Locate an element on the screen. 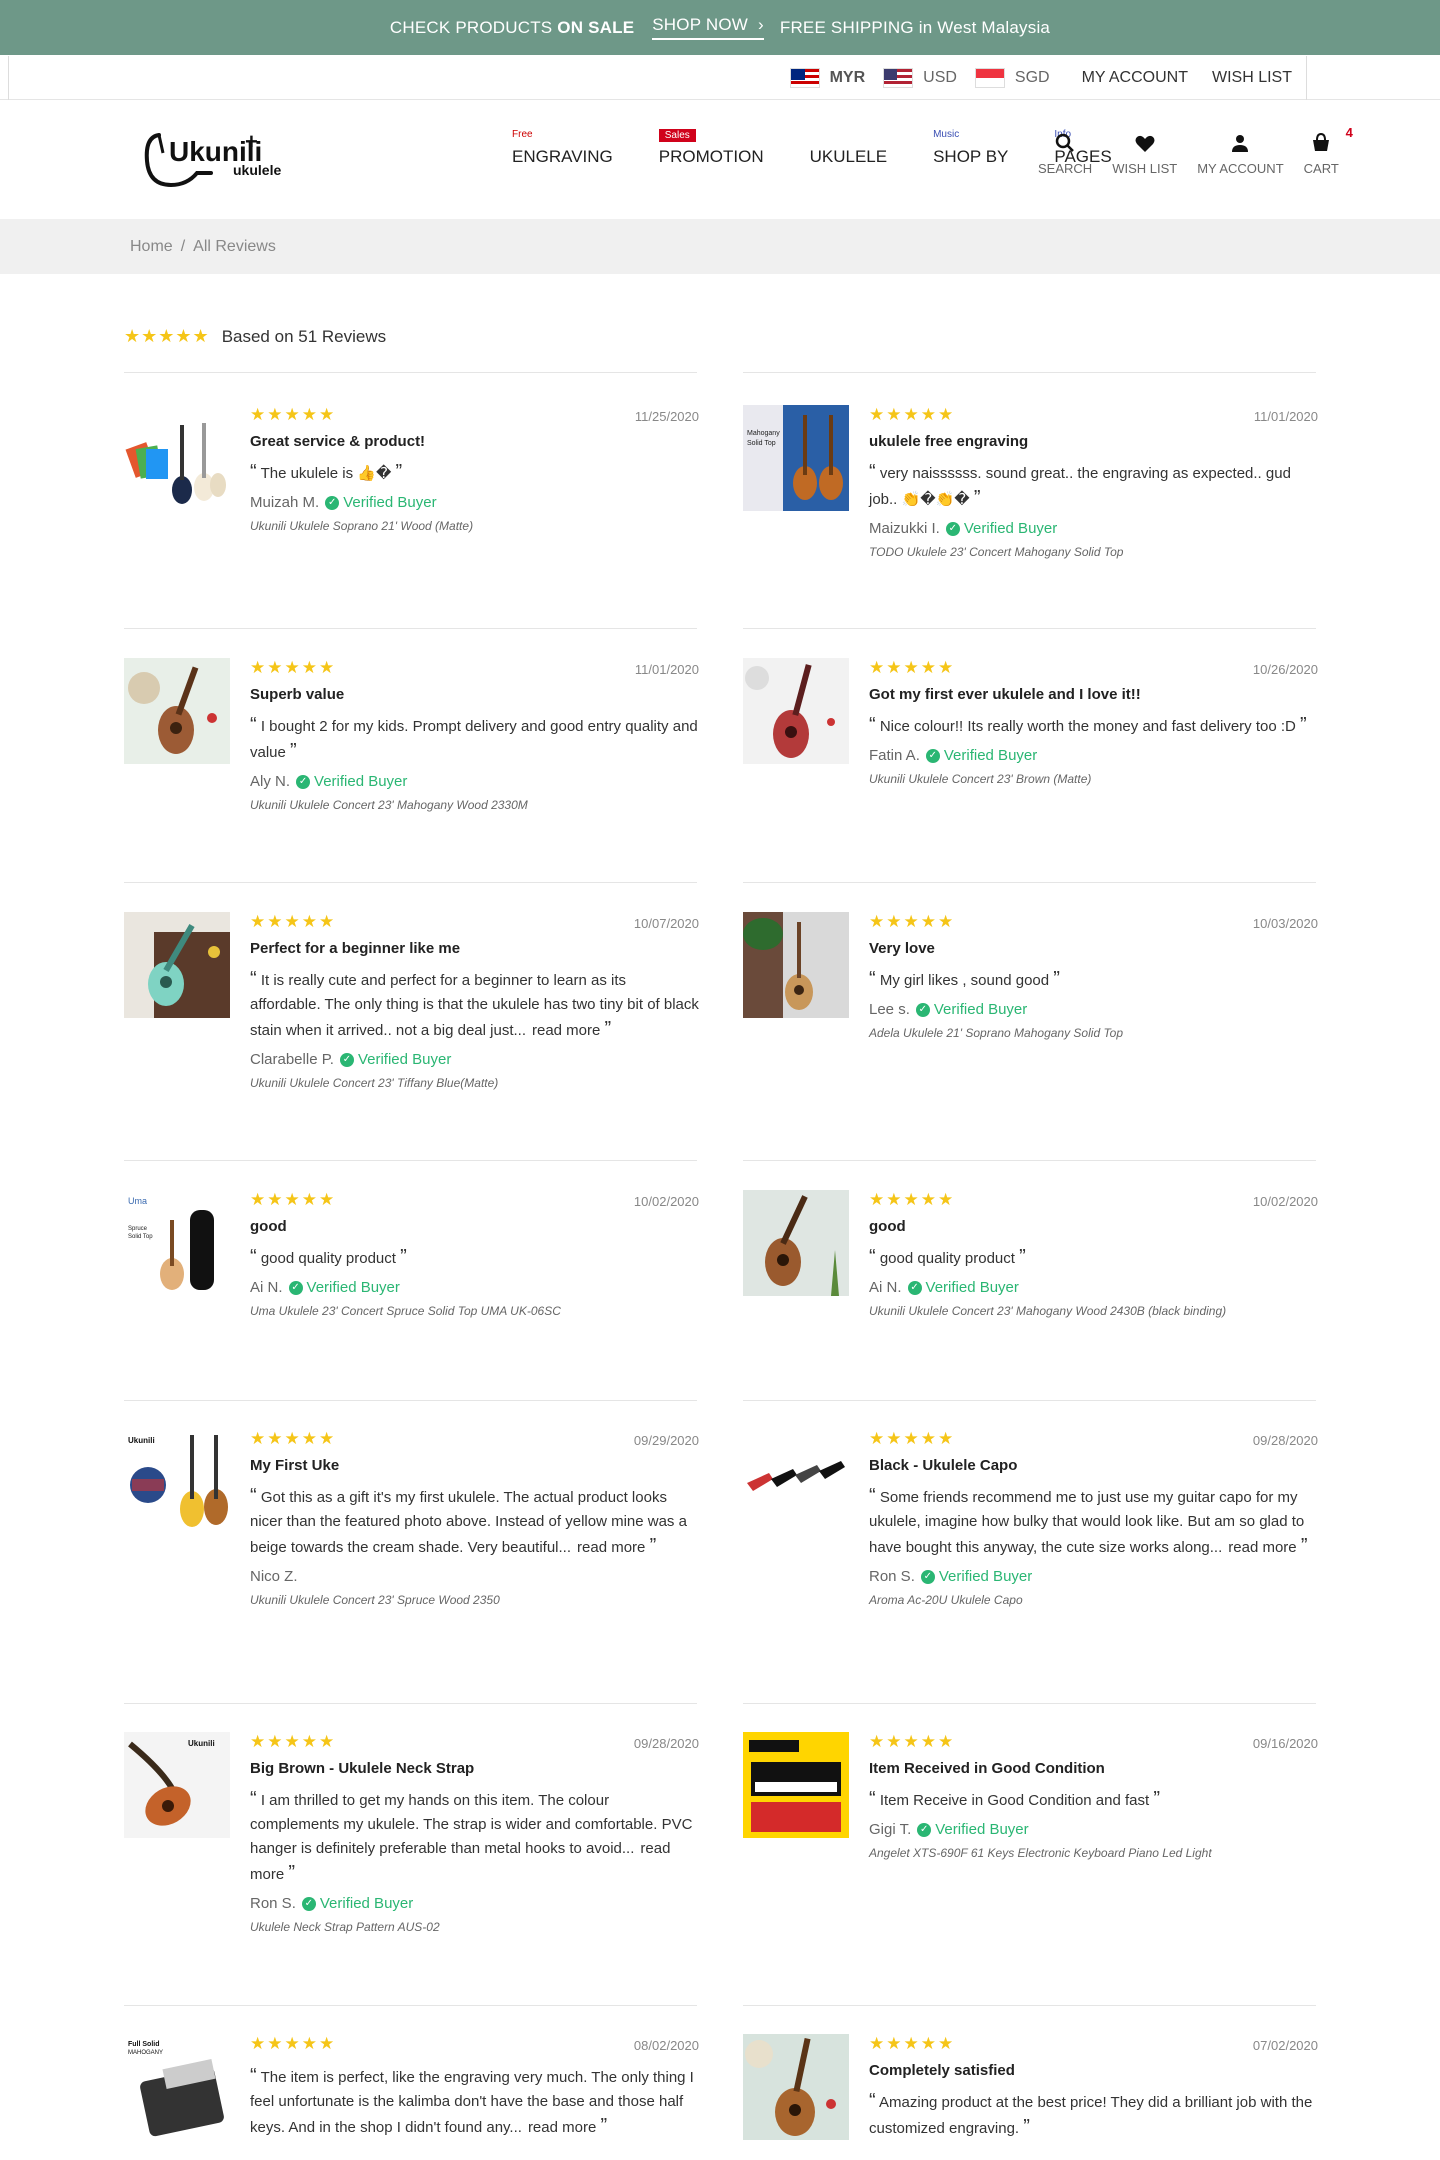 This screenshot has height=2160, width=1440. review-author: Ai N. is located at coordinates (266, 1287).